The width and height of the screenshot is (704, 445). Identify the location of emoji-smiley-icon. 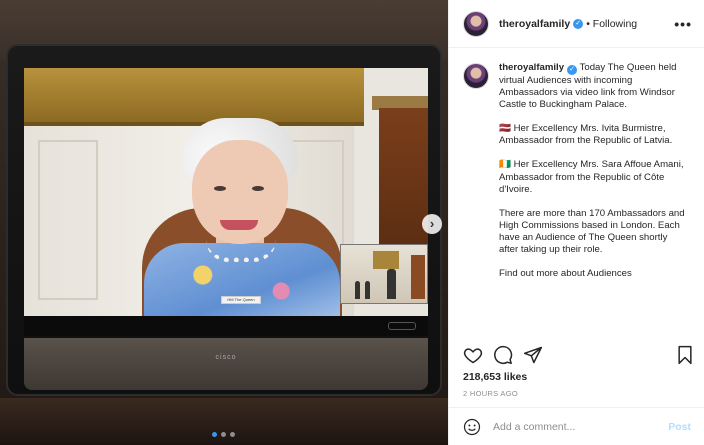
(472, 427).